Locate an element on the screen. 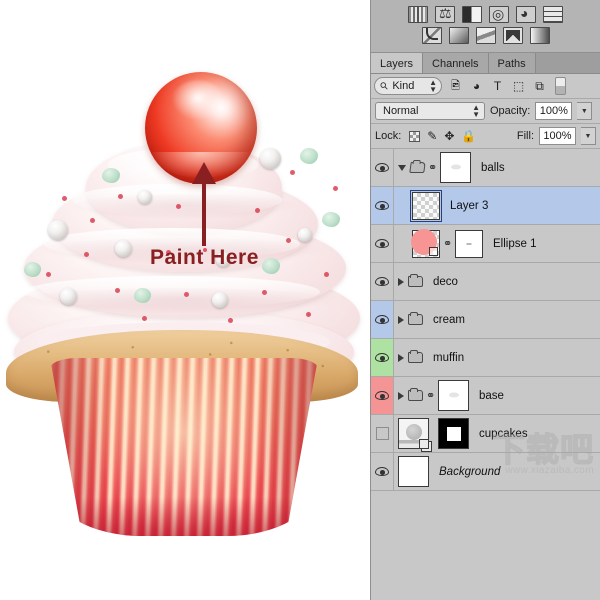 The height and width of the screenshot is (600, 600). layer-row-cream: cream is located at coordinates (485, 320).